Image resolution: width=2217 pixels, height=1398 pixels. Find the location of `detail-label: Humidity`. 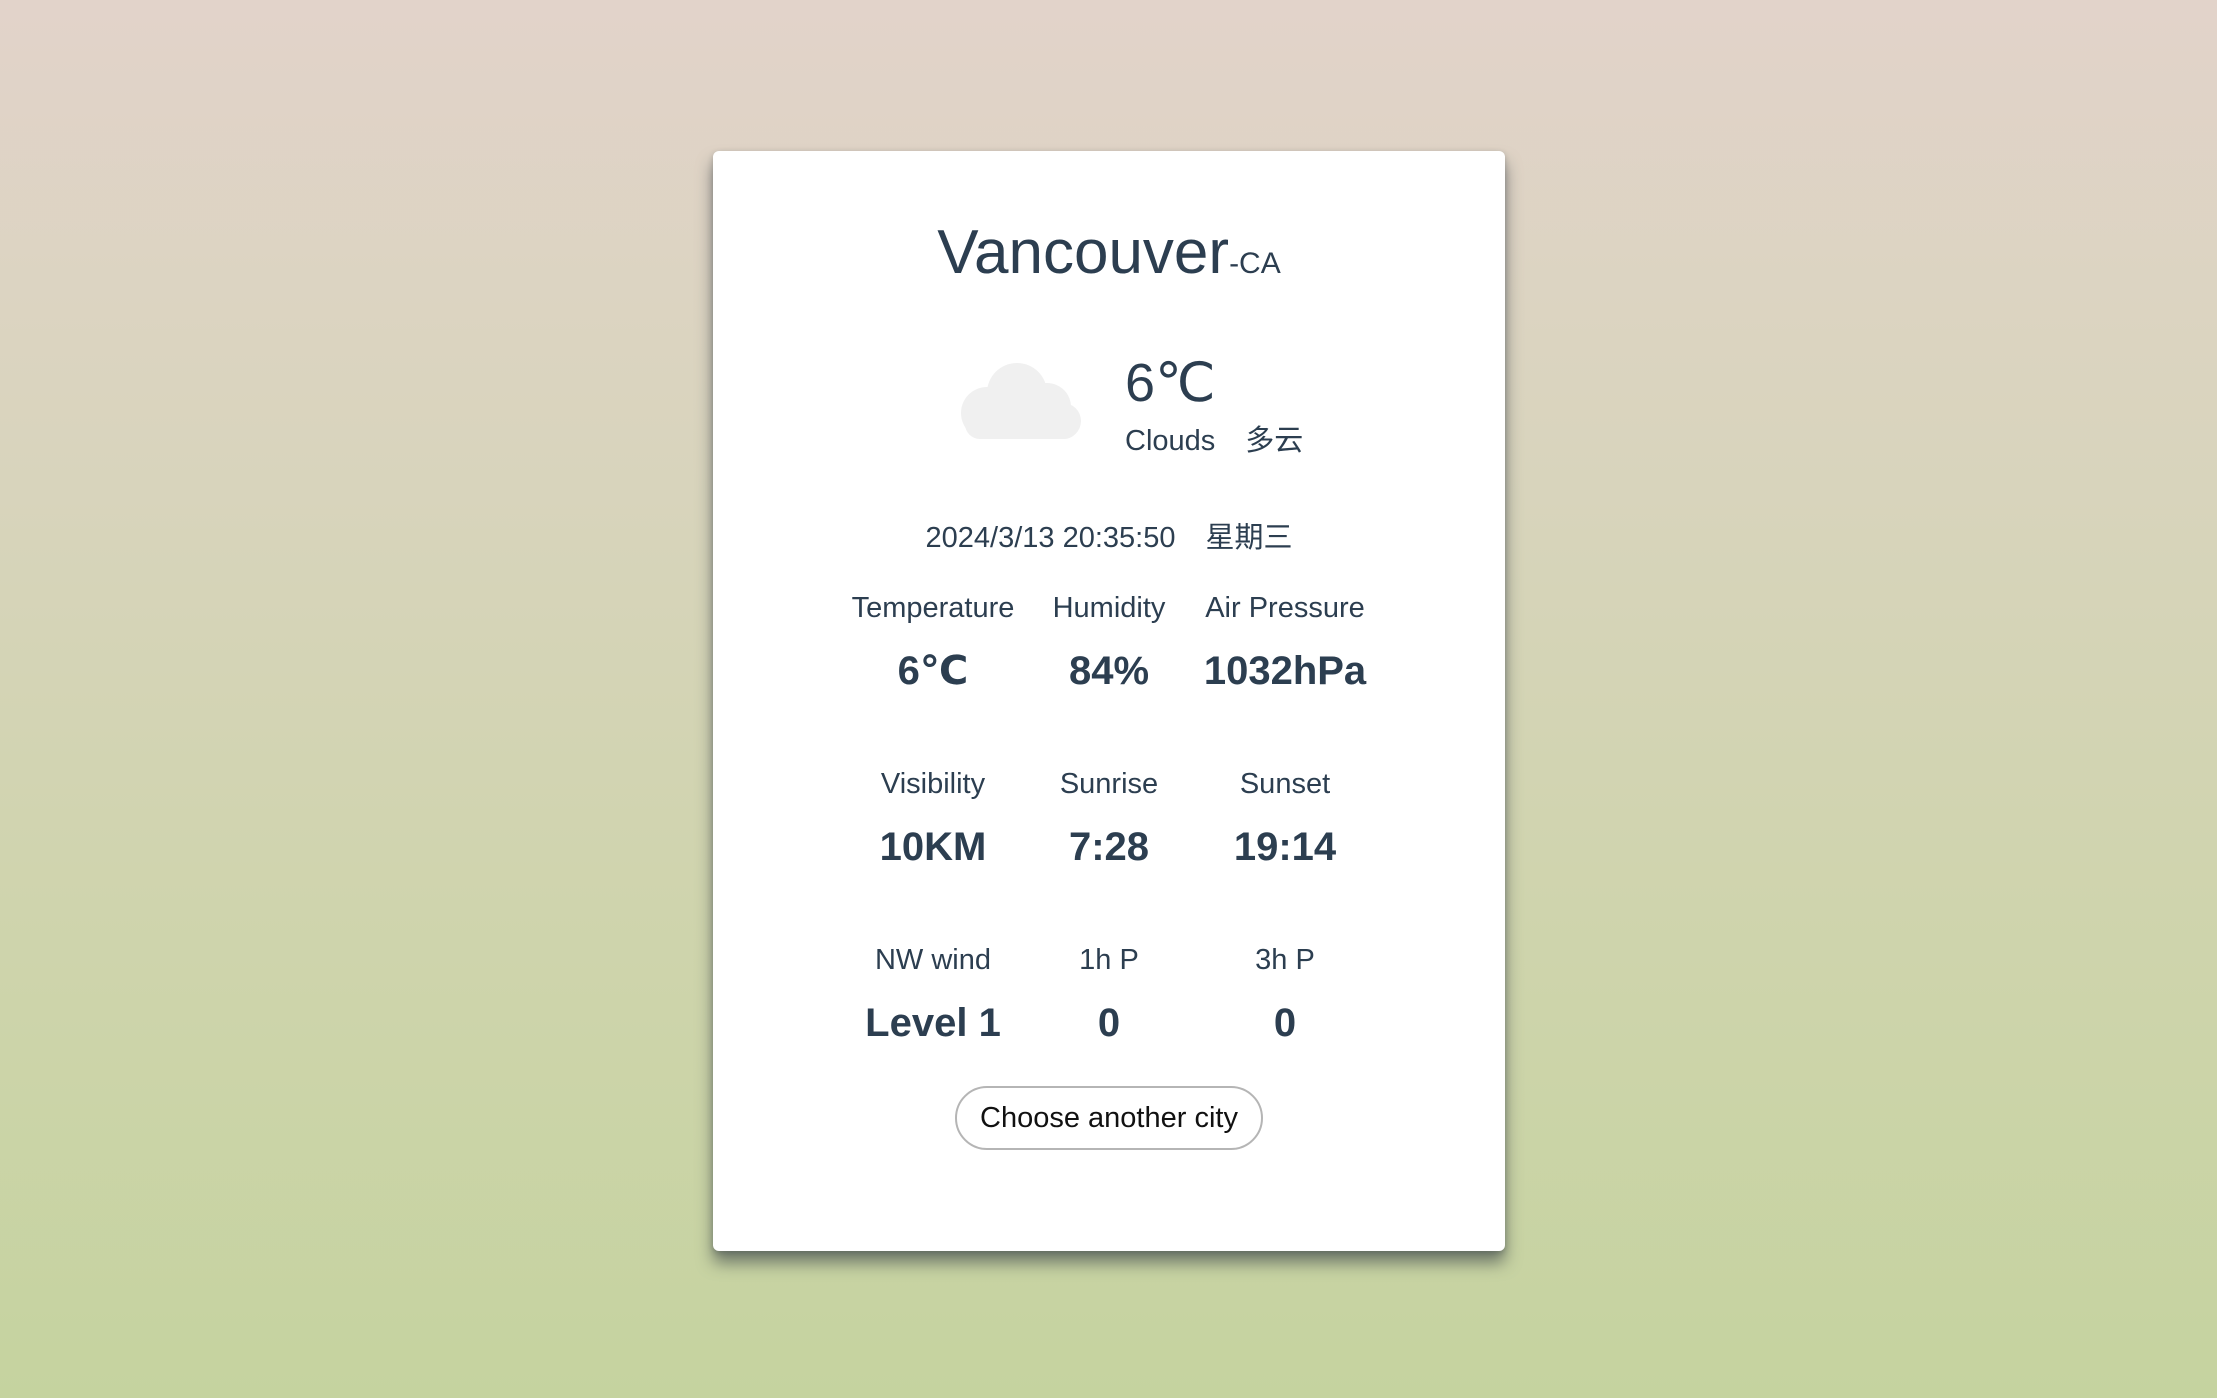

detail-label: Humidity is located at coordinates (1109, 608).